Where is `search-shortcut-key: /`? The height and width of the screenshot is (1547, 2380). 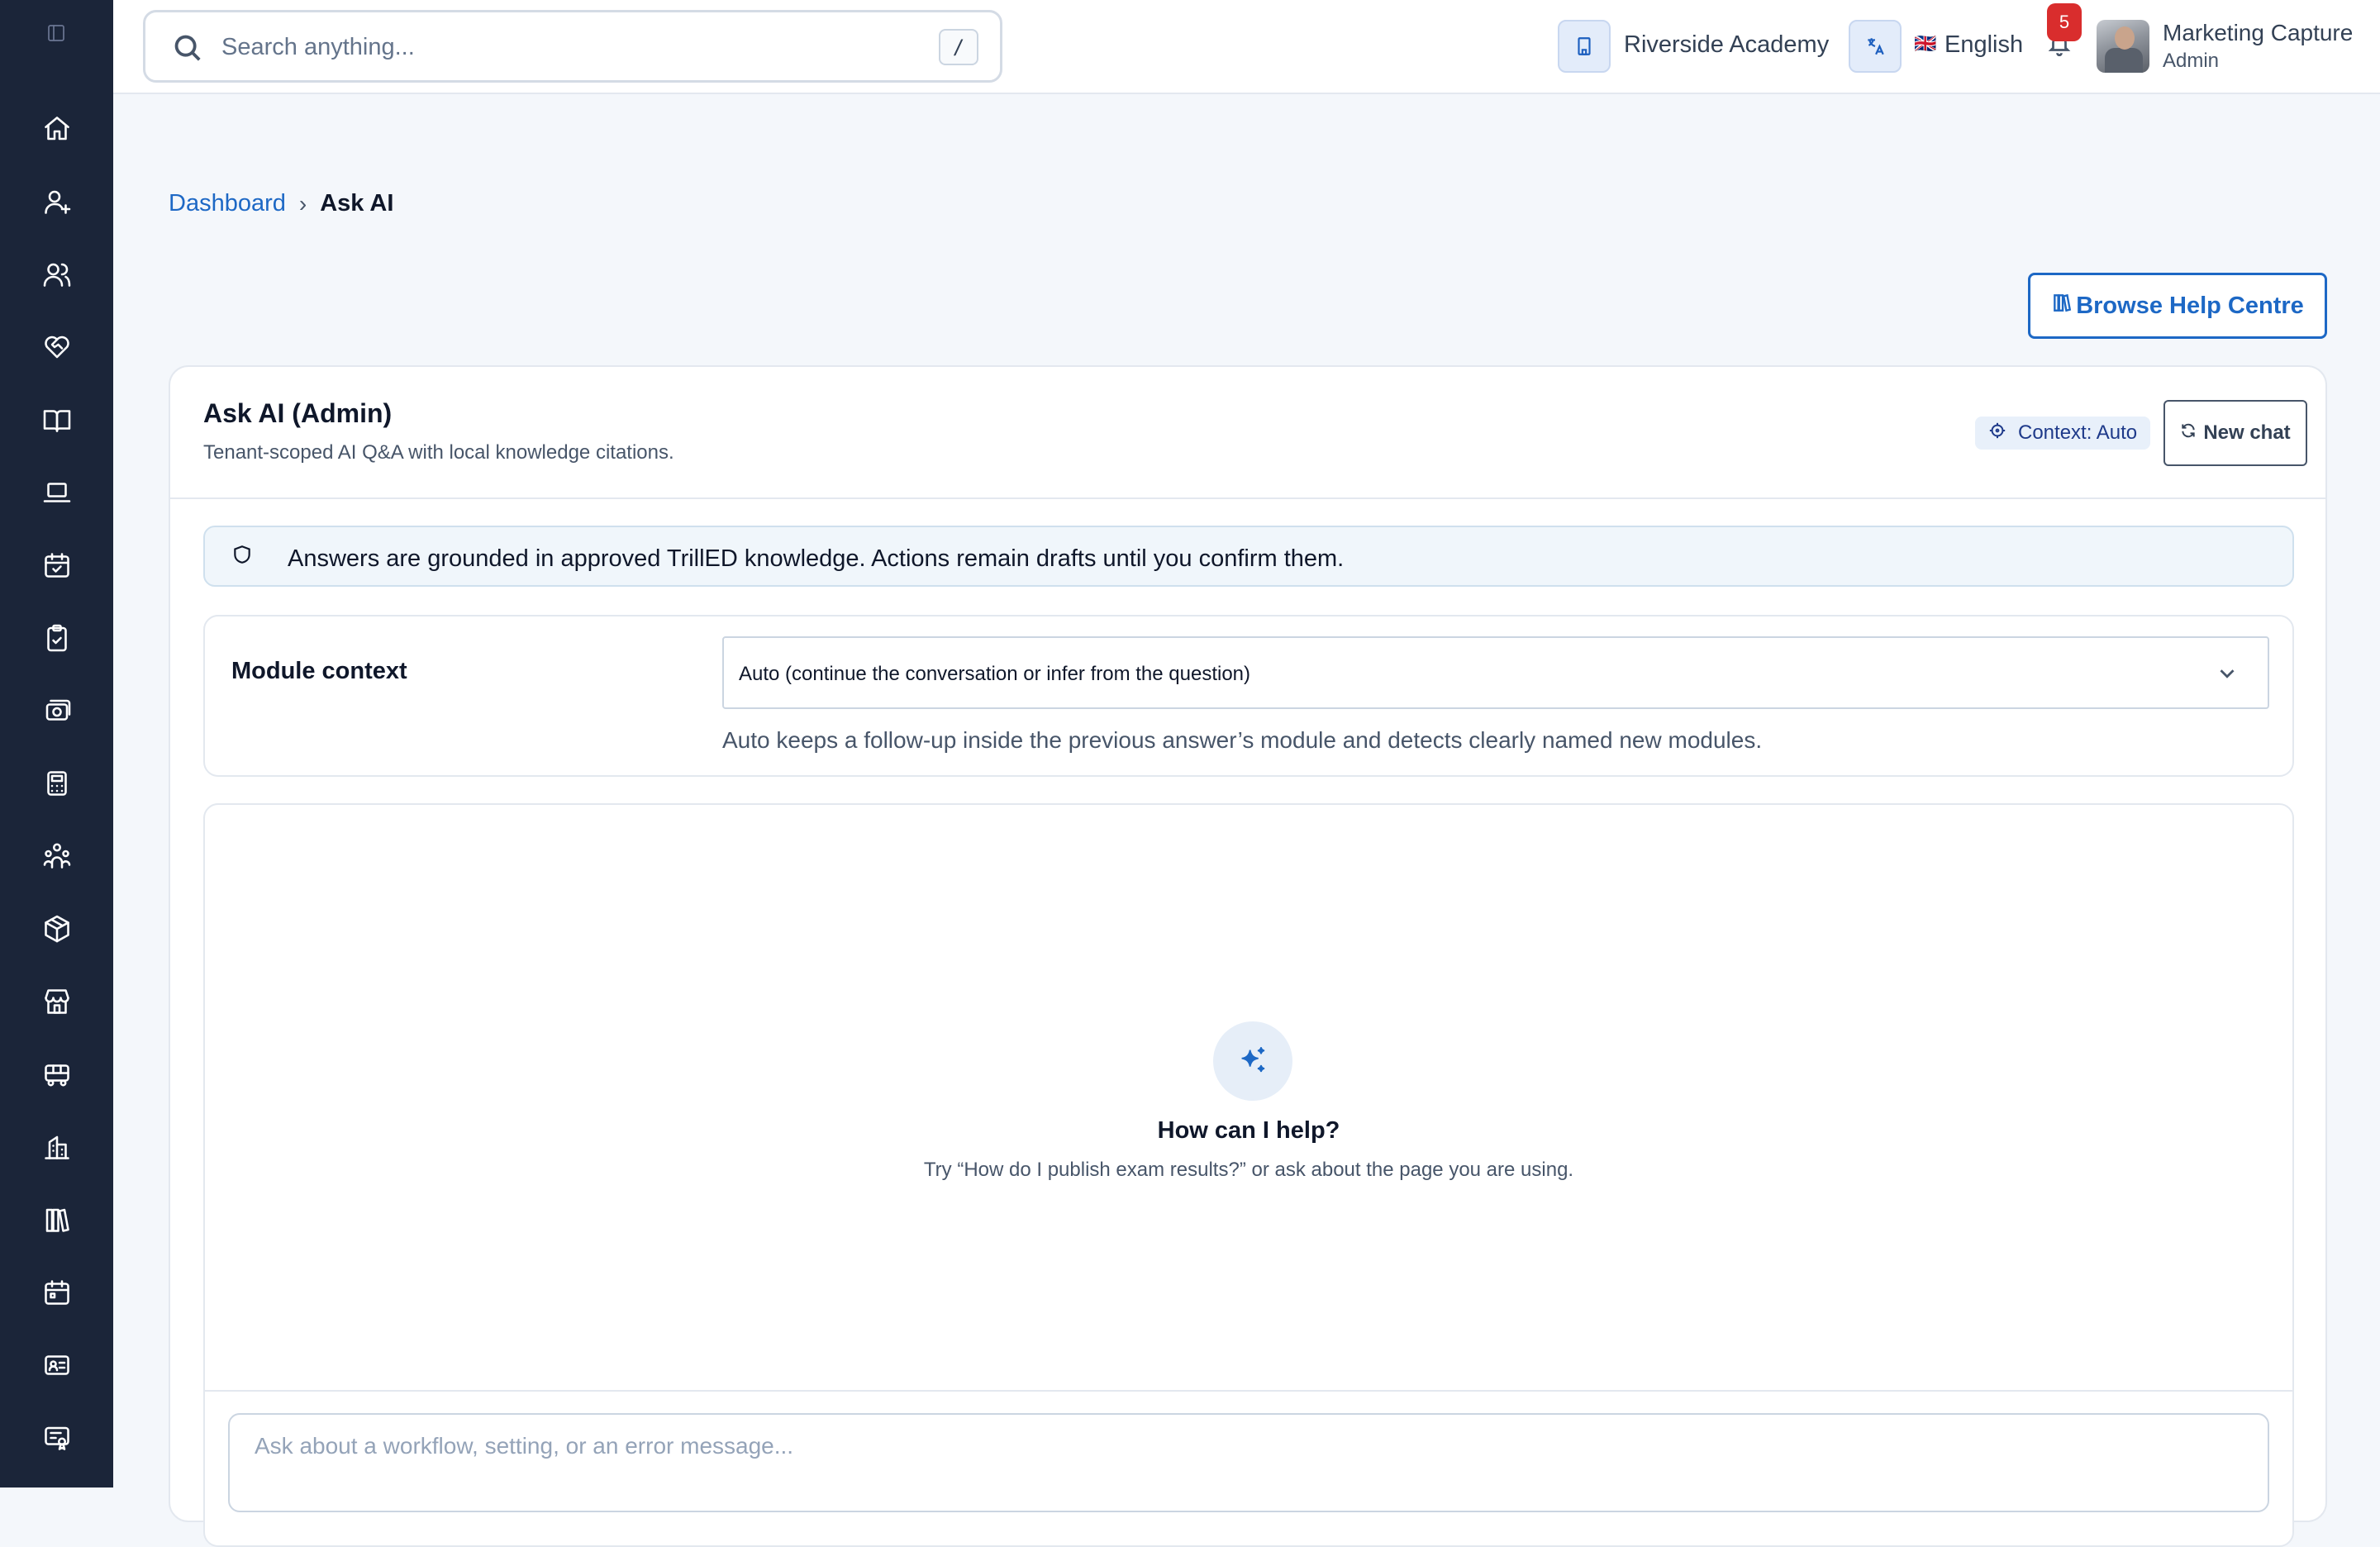
search-shortcut-key: / is located at coordinates (958, 47).